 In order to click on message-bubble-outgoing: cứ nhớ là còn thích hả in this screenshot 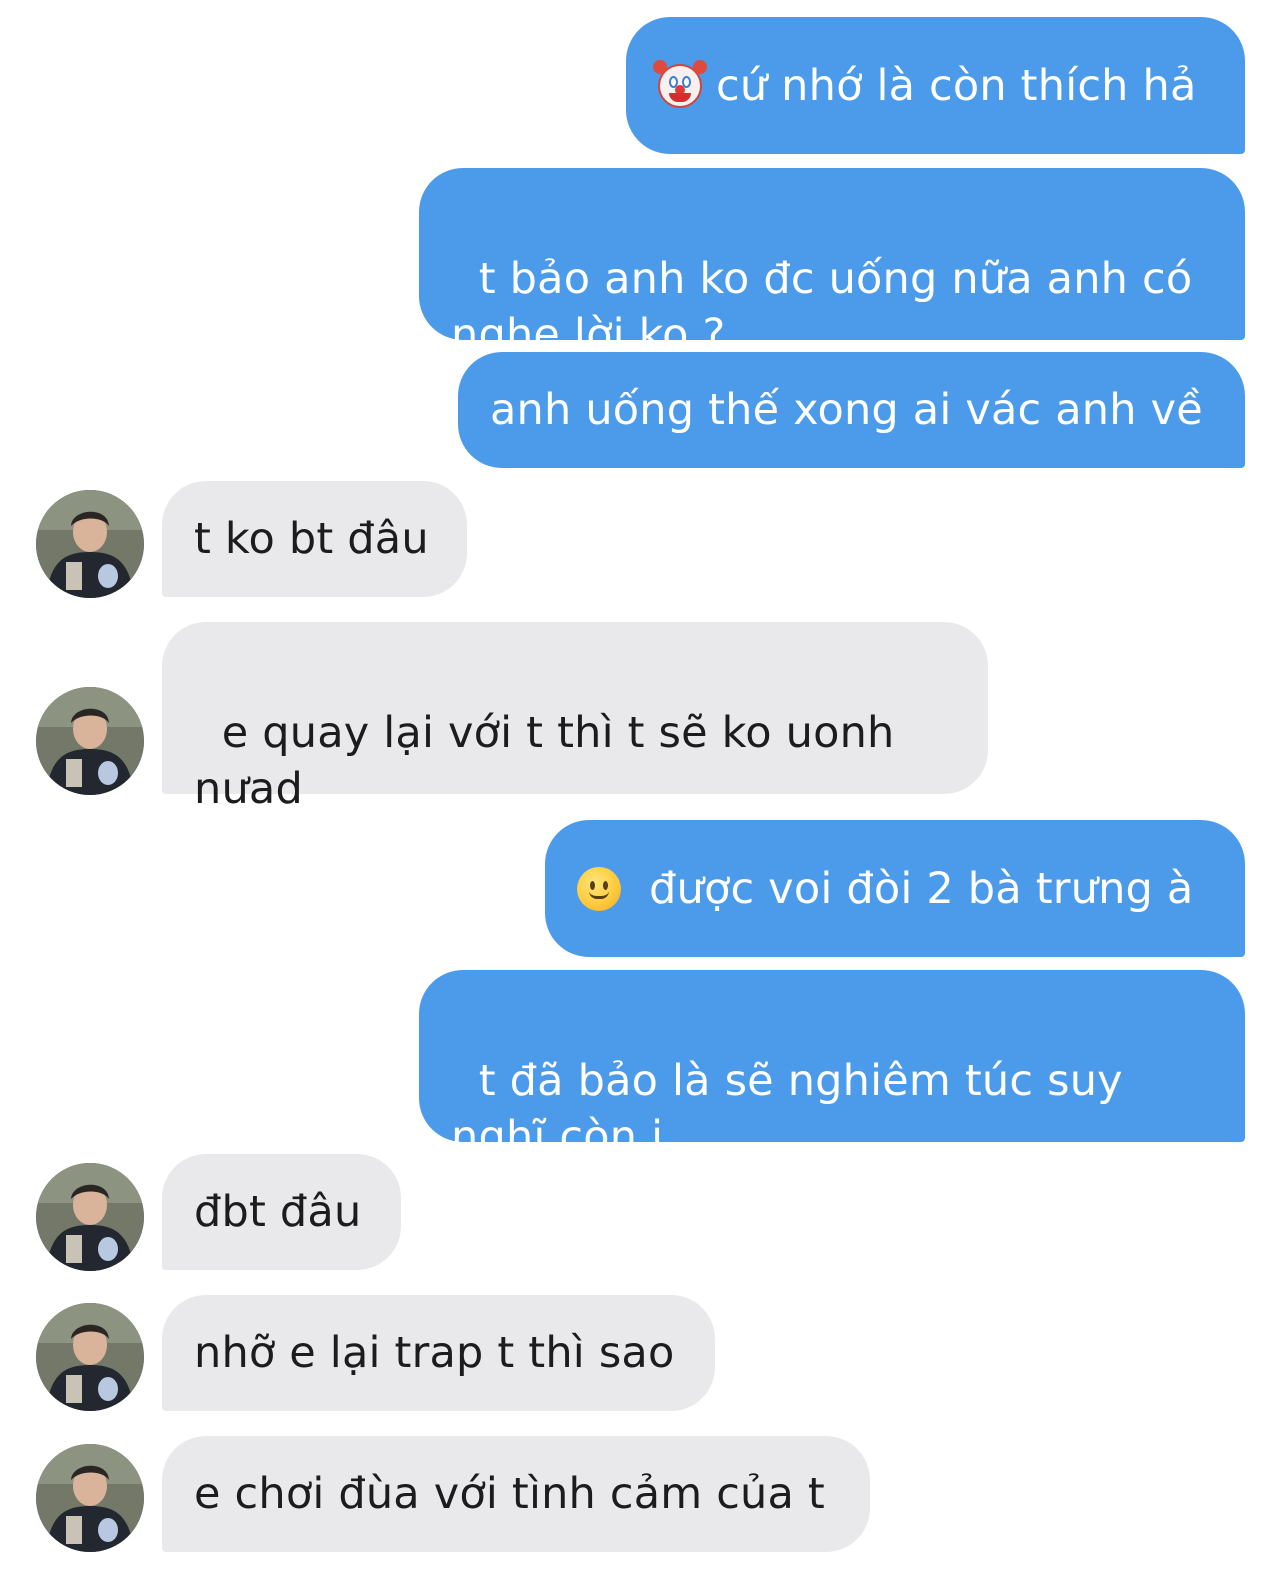, I will do `click(935, 85)`.